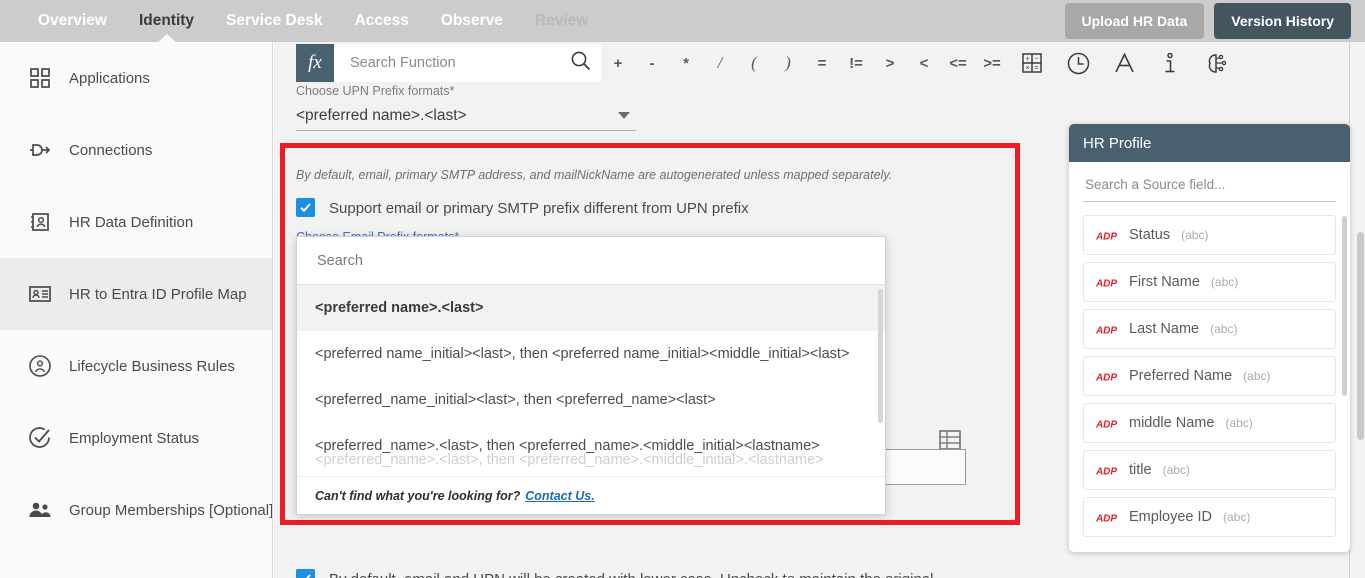 Image resolution: width=1365 pixels, height=578 pixels. Describe the element at coordinates (1216, 63) in the screenshot. I see `logic-brain-icon` at that location.